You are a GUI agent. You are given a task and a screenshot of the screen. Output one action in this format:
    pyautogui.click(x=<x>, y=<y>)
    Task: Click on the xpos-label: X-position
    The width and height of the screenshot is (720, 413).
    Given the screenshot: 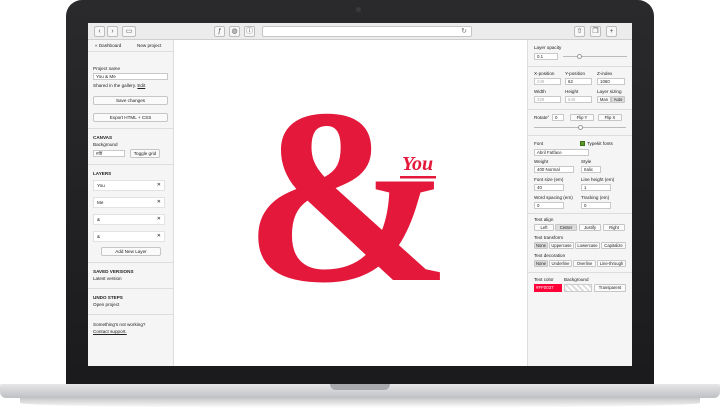 What is the action you would take?
    pyautogui.click(x=544, y=73)
    